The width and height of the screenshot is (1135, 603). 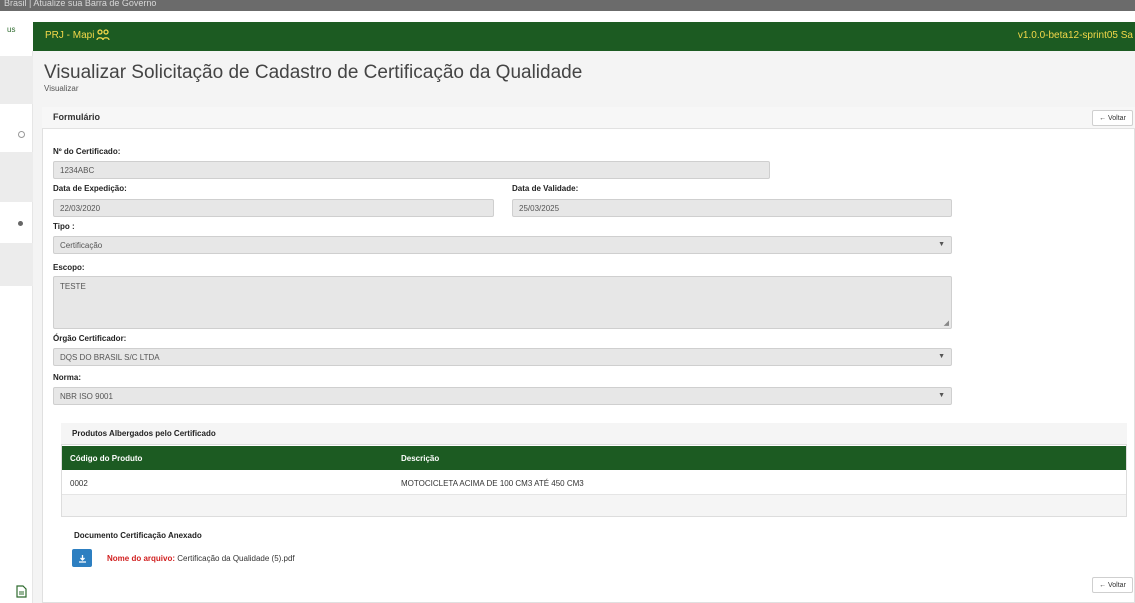 What do you see at coordinates (77, 117) in the screenshot?
I see `form-panel-title: Formulário` at bounding box center [77, 117].